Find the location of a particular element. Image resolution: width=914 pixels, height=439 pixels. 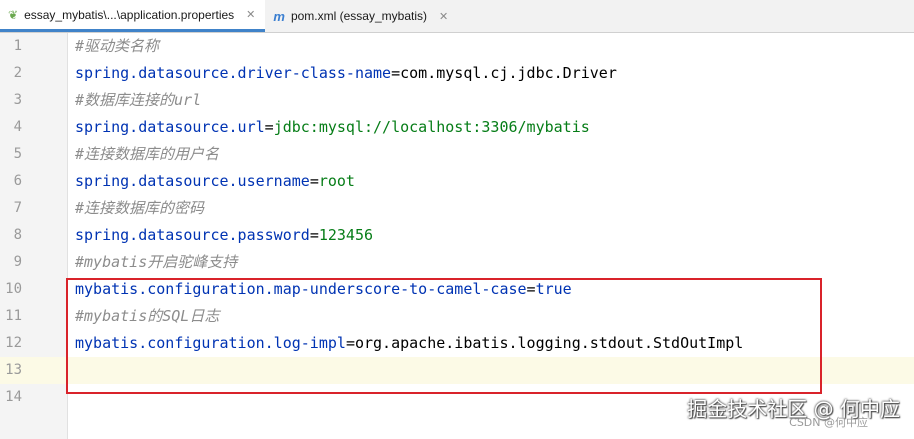

property-key: spring.datasource.url is located at coordinates (170, 127).